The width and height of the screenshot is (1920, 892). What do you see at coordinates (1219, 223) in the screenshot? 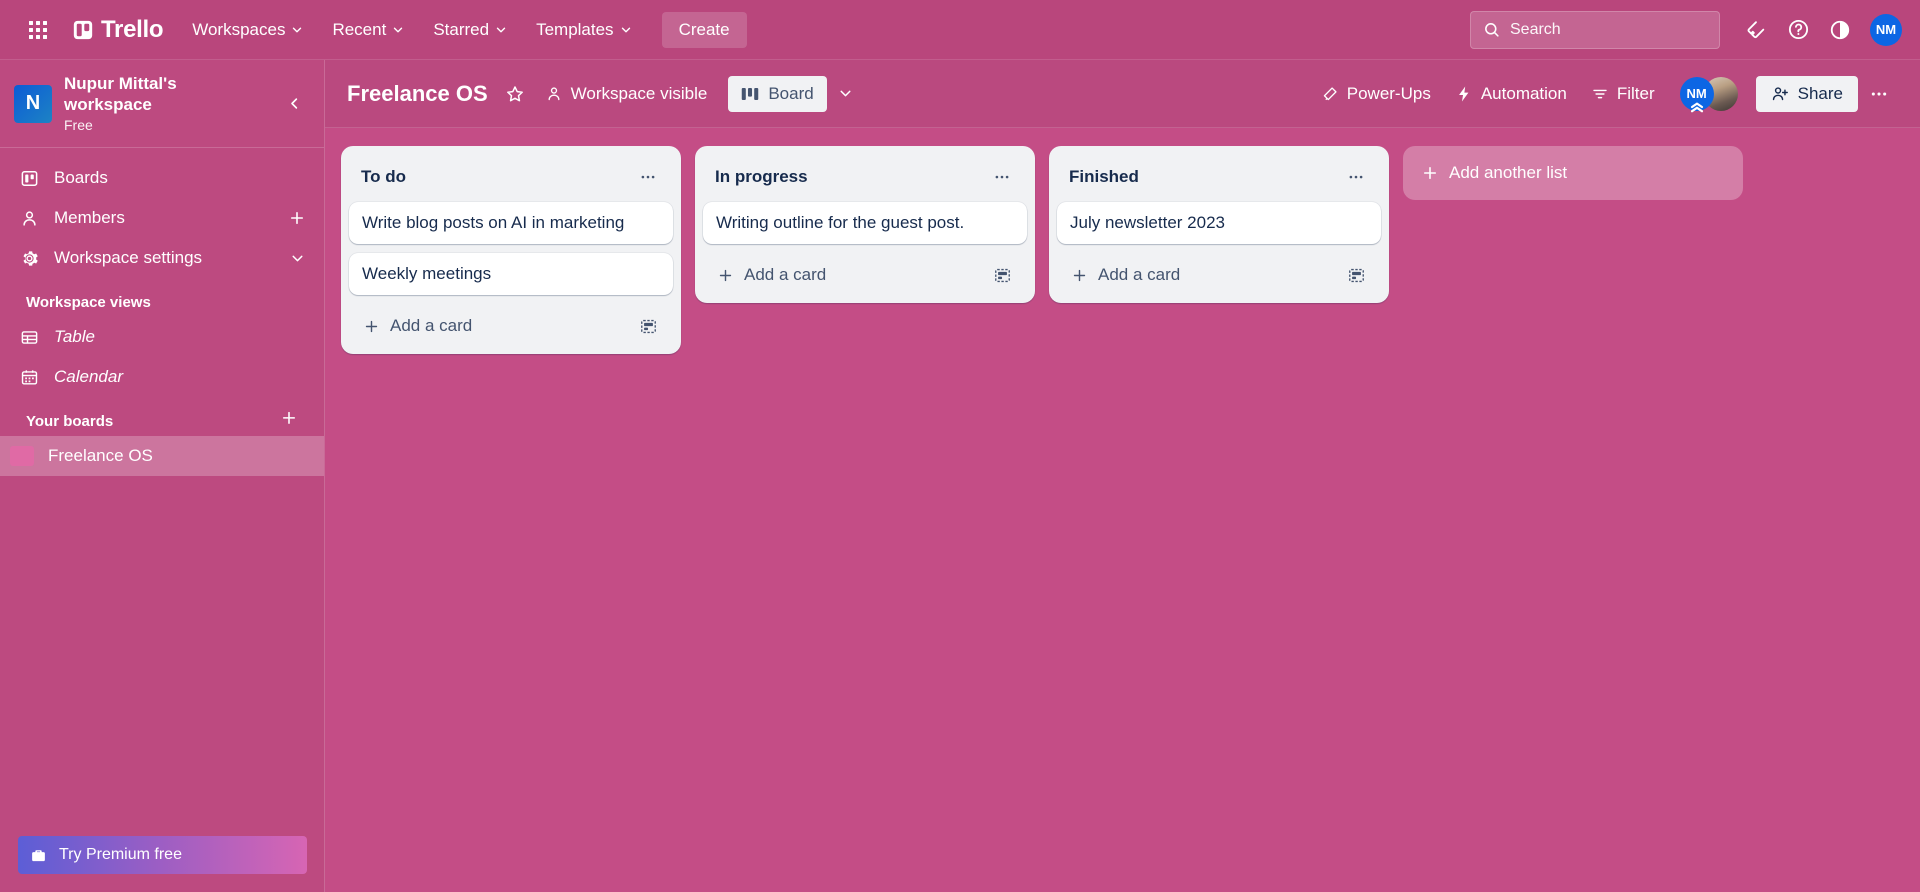
I see `board-card: July newsletter 2023` at bounding box center [1219, 223].